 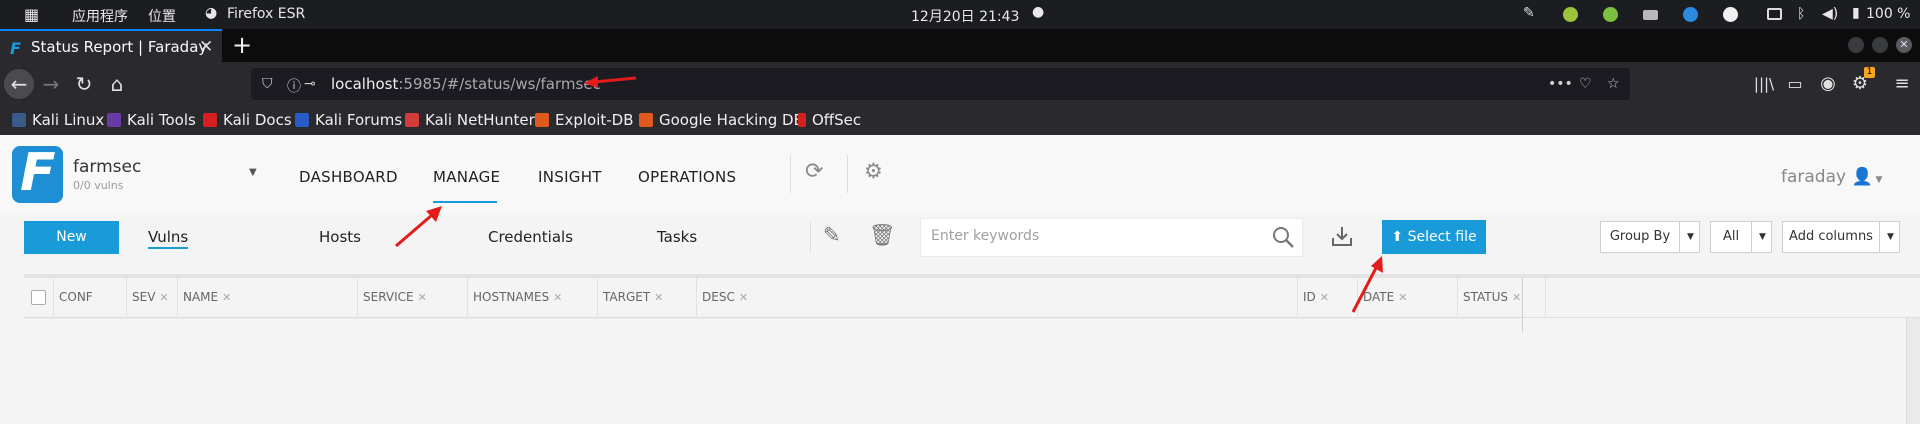 What do you see at coordinates (1610, 14) in the screenshot?
I see `tray-yellowgreen-icon` at bounding box center [1610, 14].